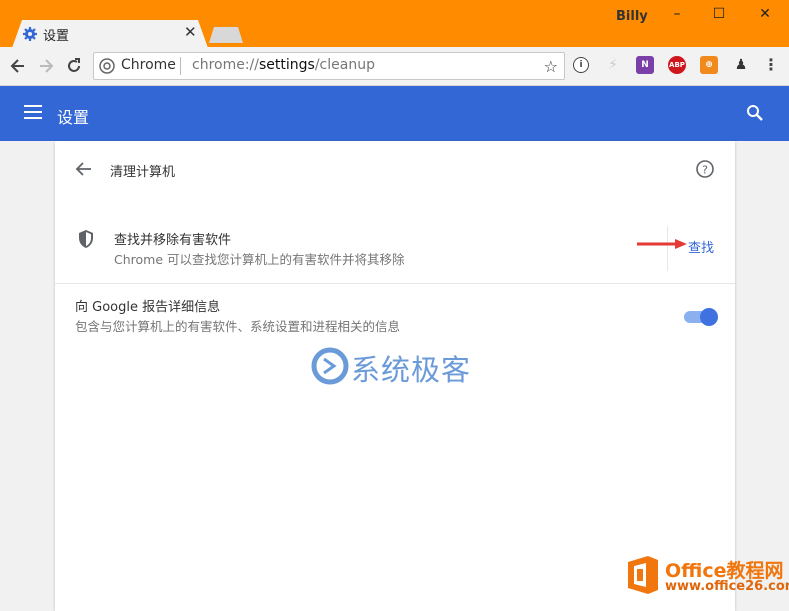  Describe the element at coordinates (190, 32) in the screenshot. I see `tab-close-icon: ✕` at that location.